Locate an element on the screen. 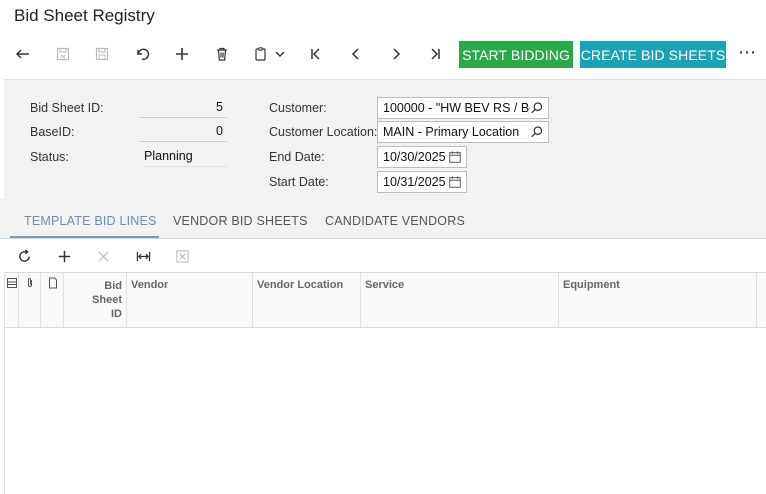 The image size is (766, 494). customer-field: 100000 - "HW BEV RS / Bev is located at coordinates (463, 108).